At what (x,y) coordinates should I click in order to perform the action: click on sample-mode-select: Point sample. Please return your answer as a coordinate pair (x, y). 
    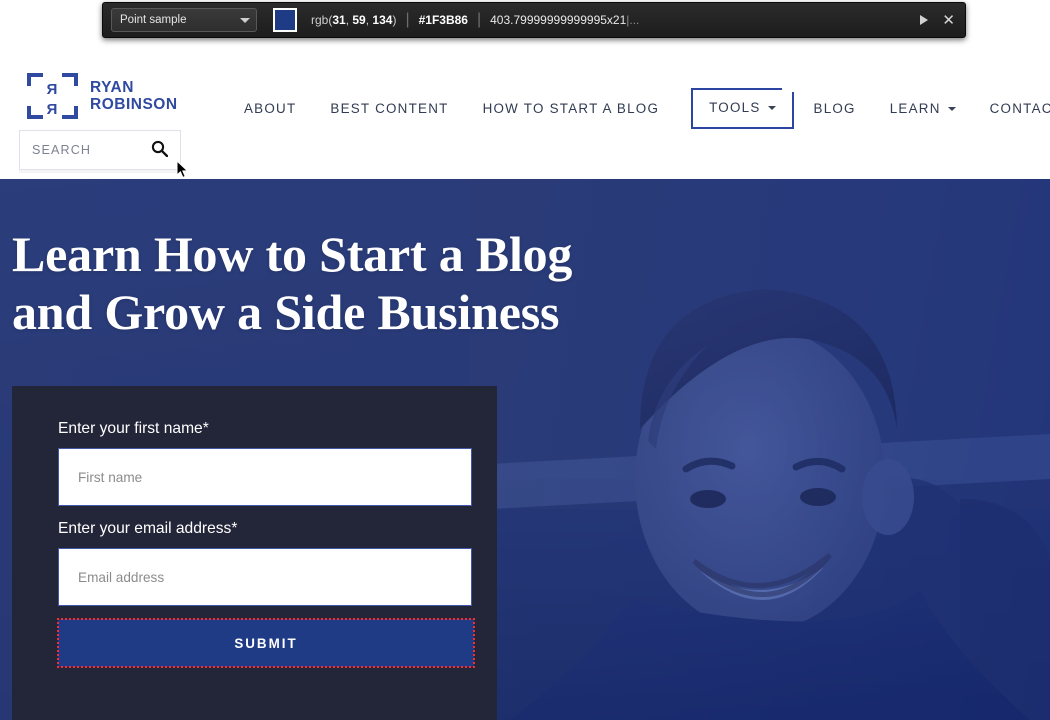
    Looking at the image, I should click on (184, 20).